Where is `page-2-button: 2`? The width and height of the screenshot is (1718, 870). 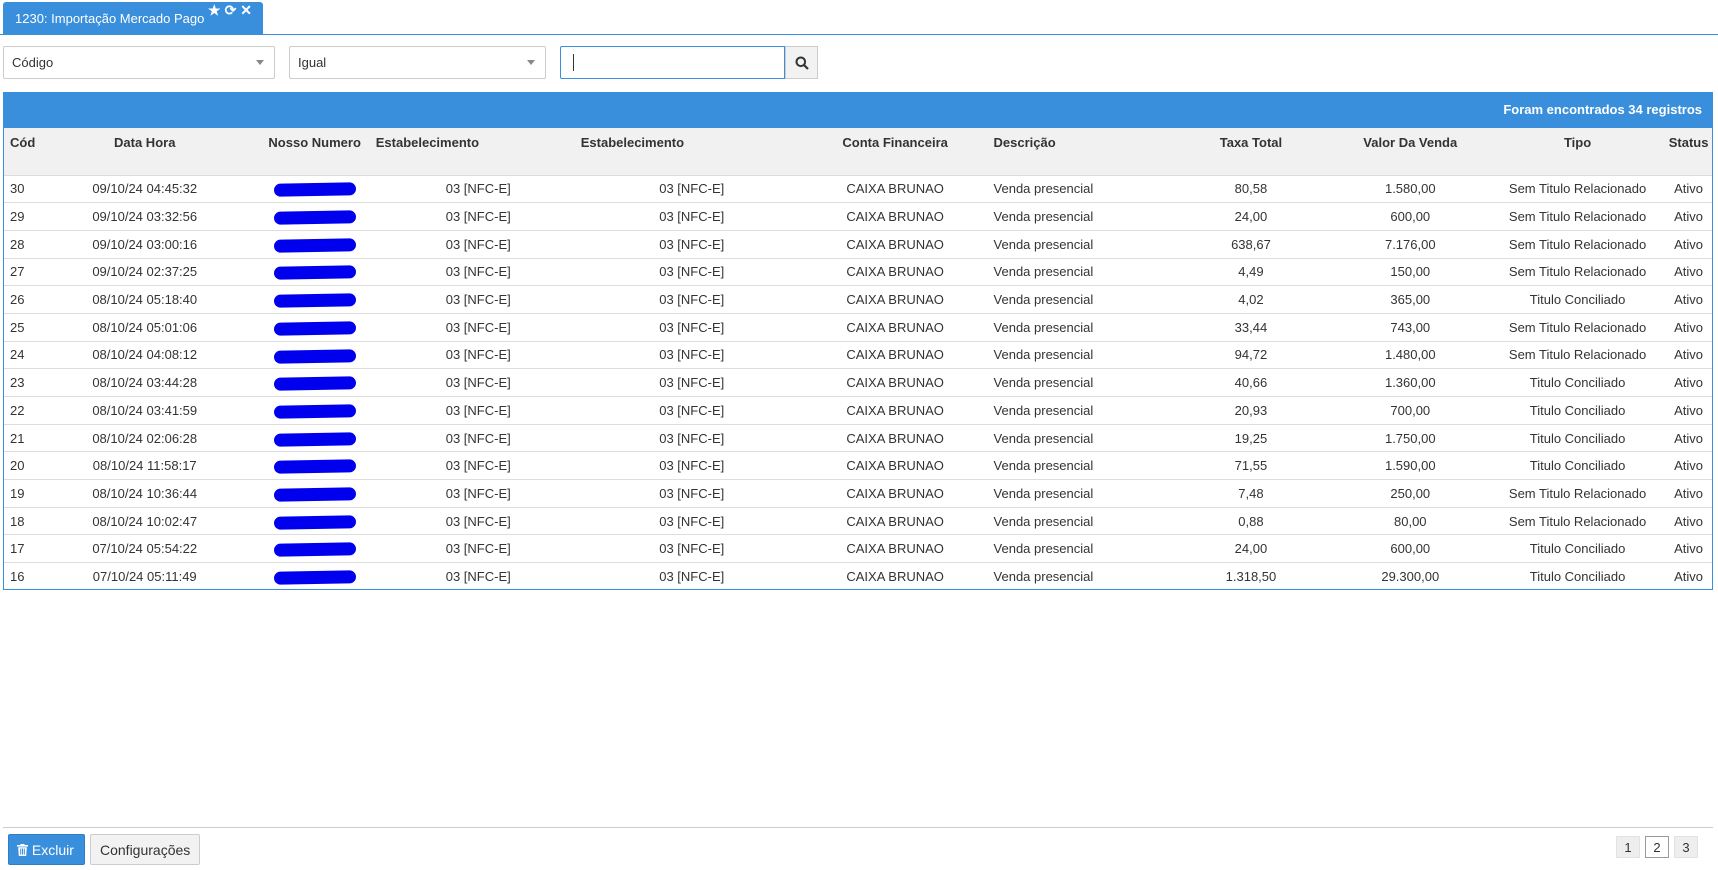 page-2-button: 2 is located at coordinates (1657, 847).